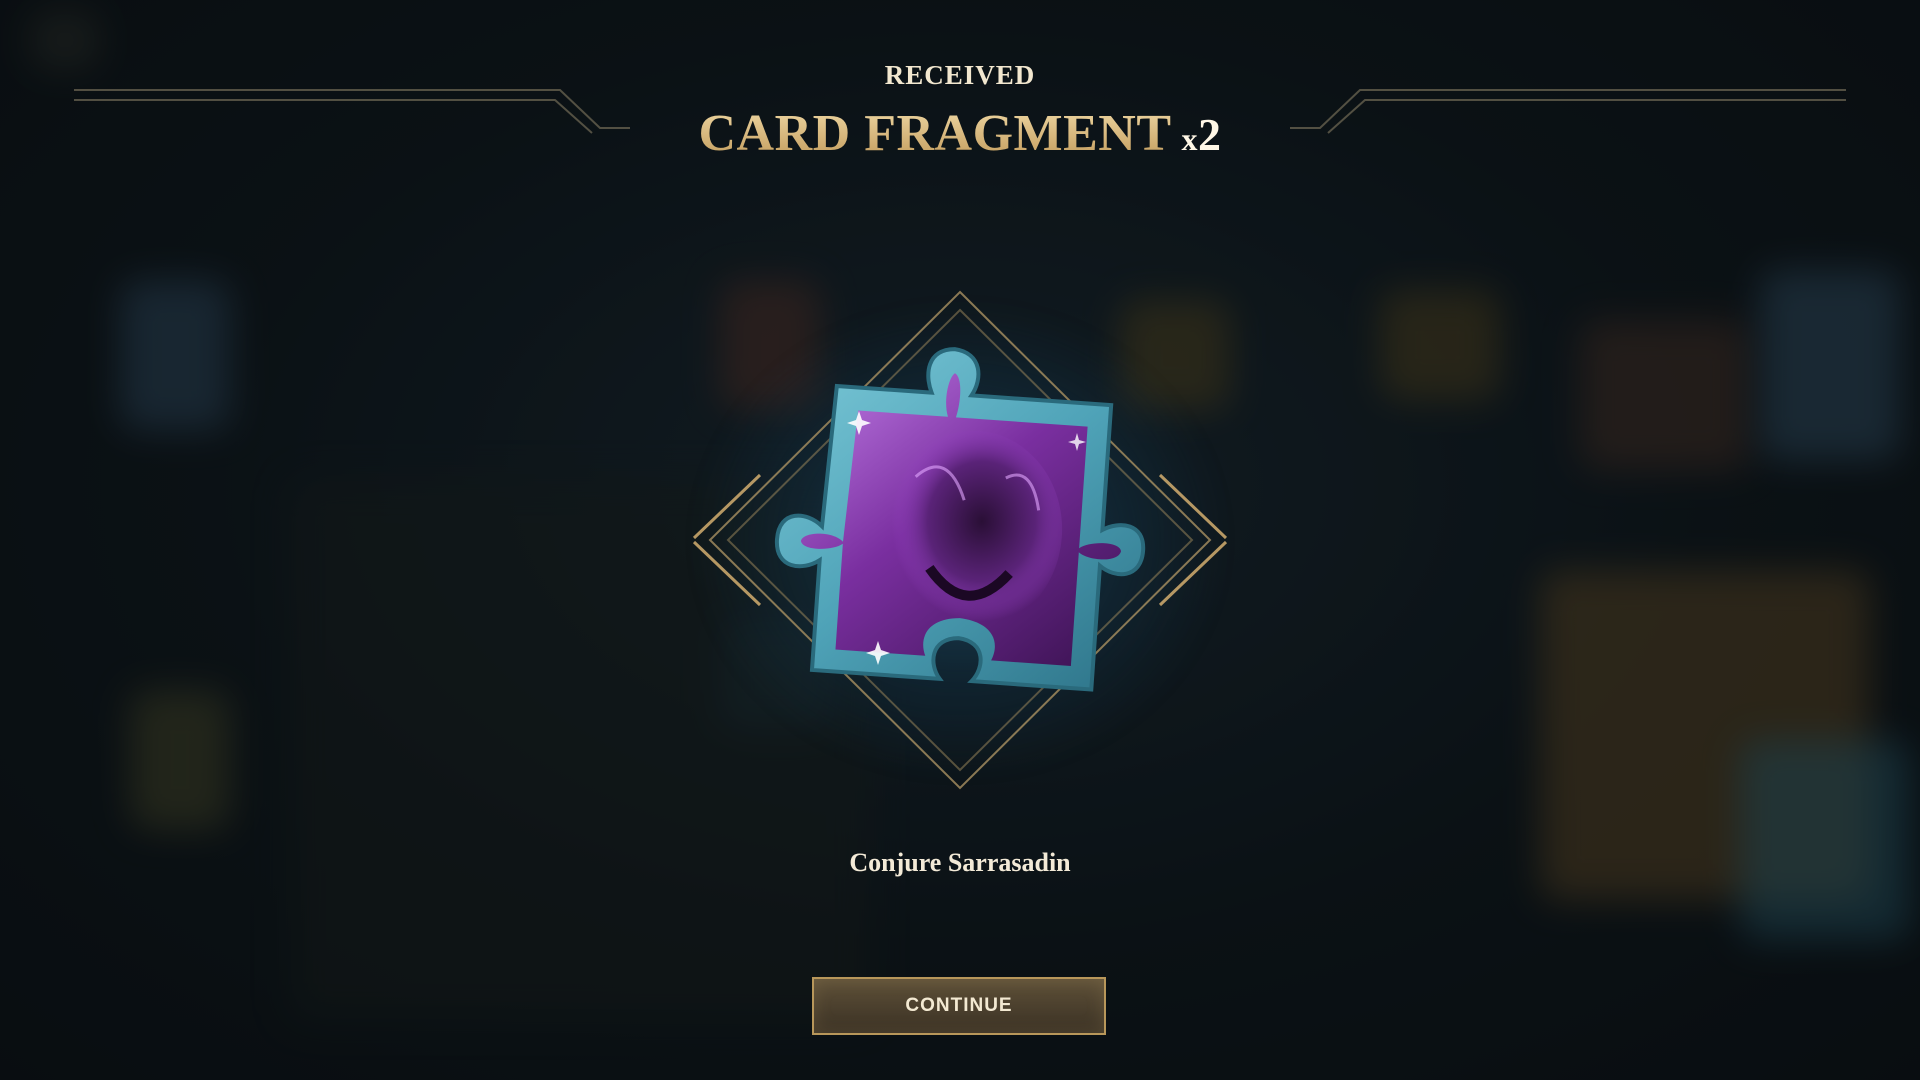 The height and width of the screenshot is (1080, 1920). I want to click on received-label: RECEIVED, so click(960, 75).